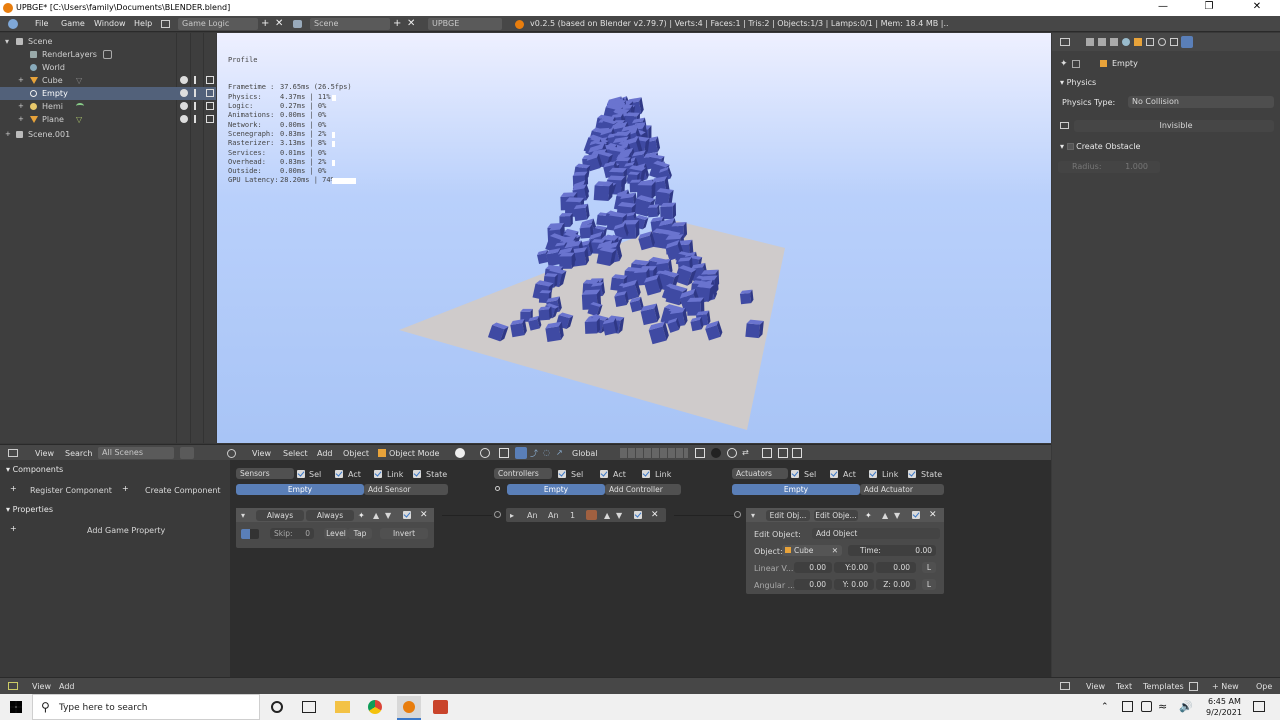  I want to click on linear-z-field: 0.00, so click(896, 567).